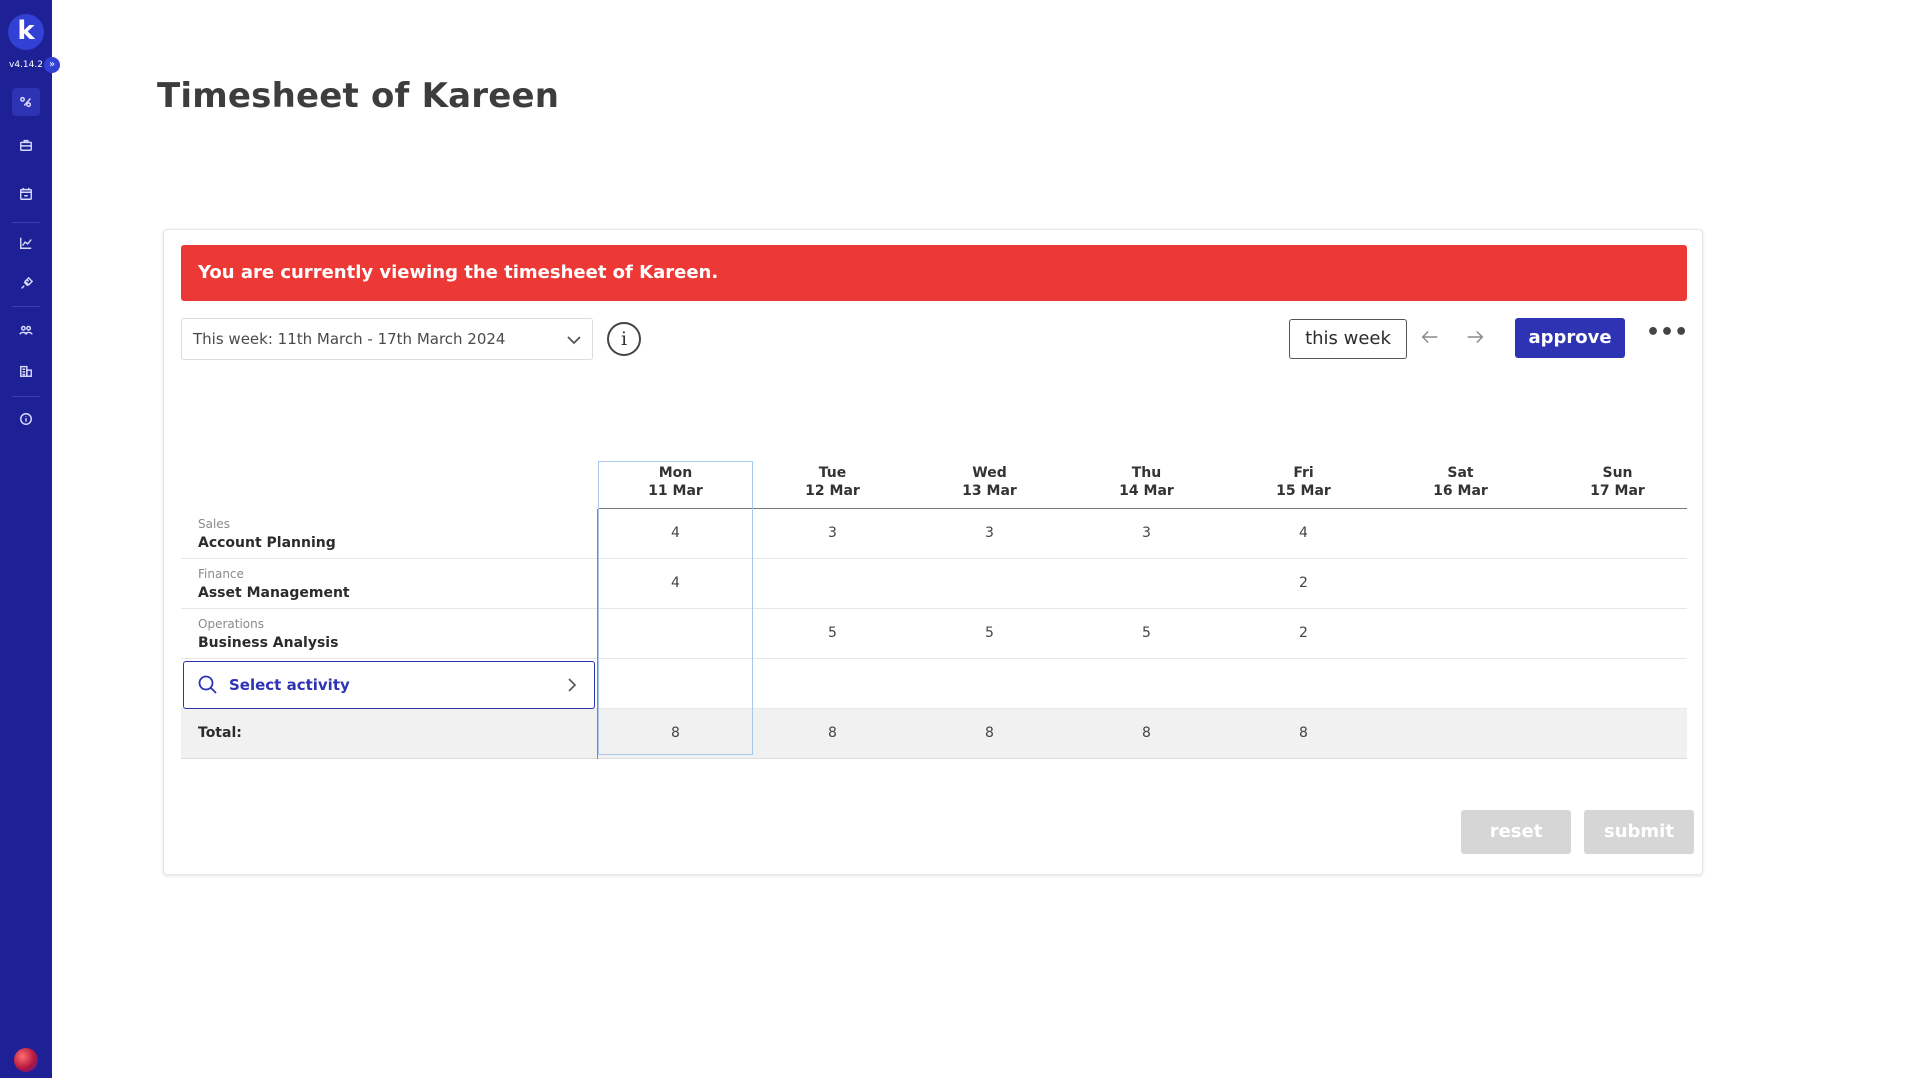 The width and height of the screenshot is (1920, 1078). I want to click on arrow-right-icon, so click(1475, 337).